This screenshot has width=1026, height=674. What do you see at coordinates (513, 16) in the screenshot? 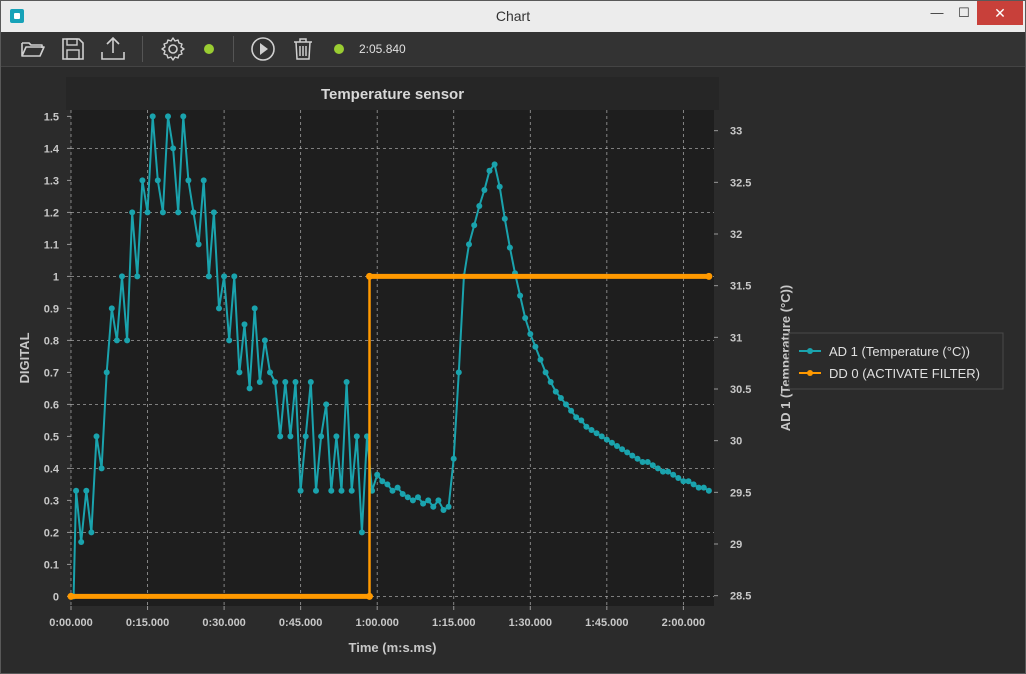
I see `title-bar: Chart — ☐ ✕` at bounding box center [513, 16].